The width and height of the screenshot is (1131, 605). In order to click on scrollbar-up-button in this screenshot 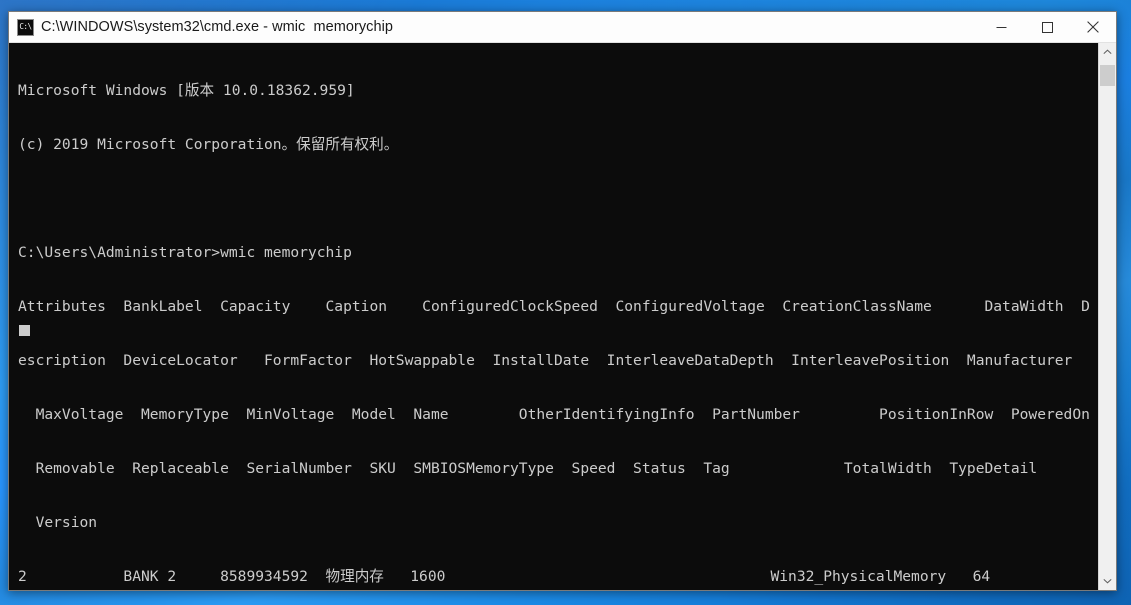, I will do `click(1107, 52)`.